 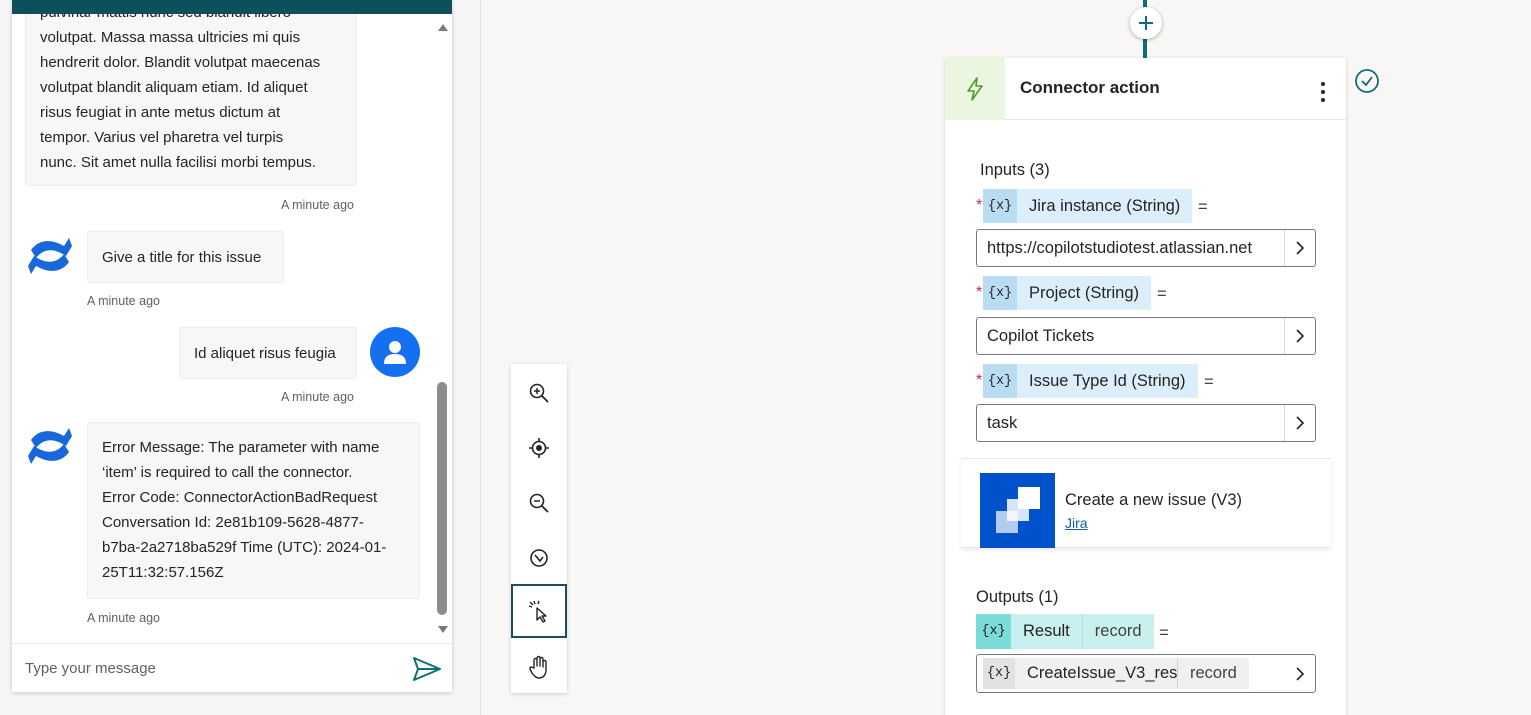 I want to click on jira-instance-field: https://copilotstudiotest.atlassian.net, so click(x=1146, y=248).